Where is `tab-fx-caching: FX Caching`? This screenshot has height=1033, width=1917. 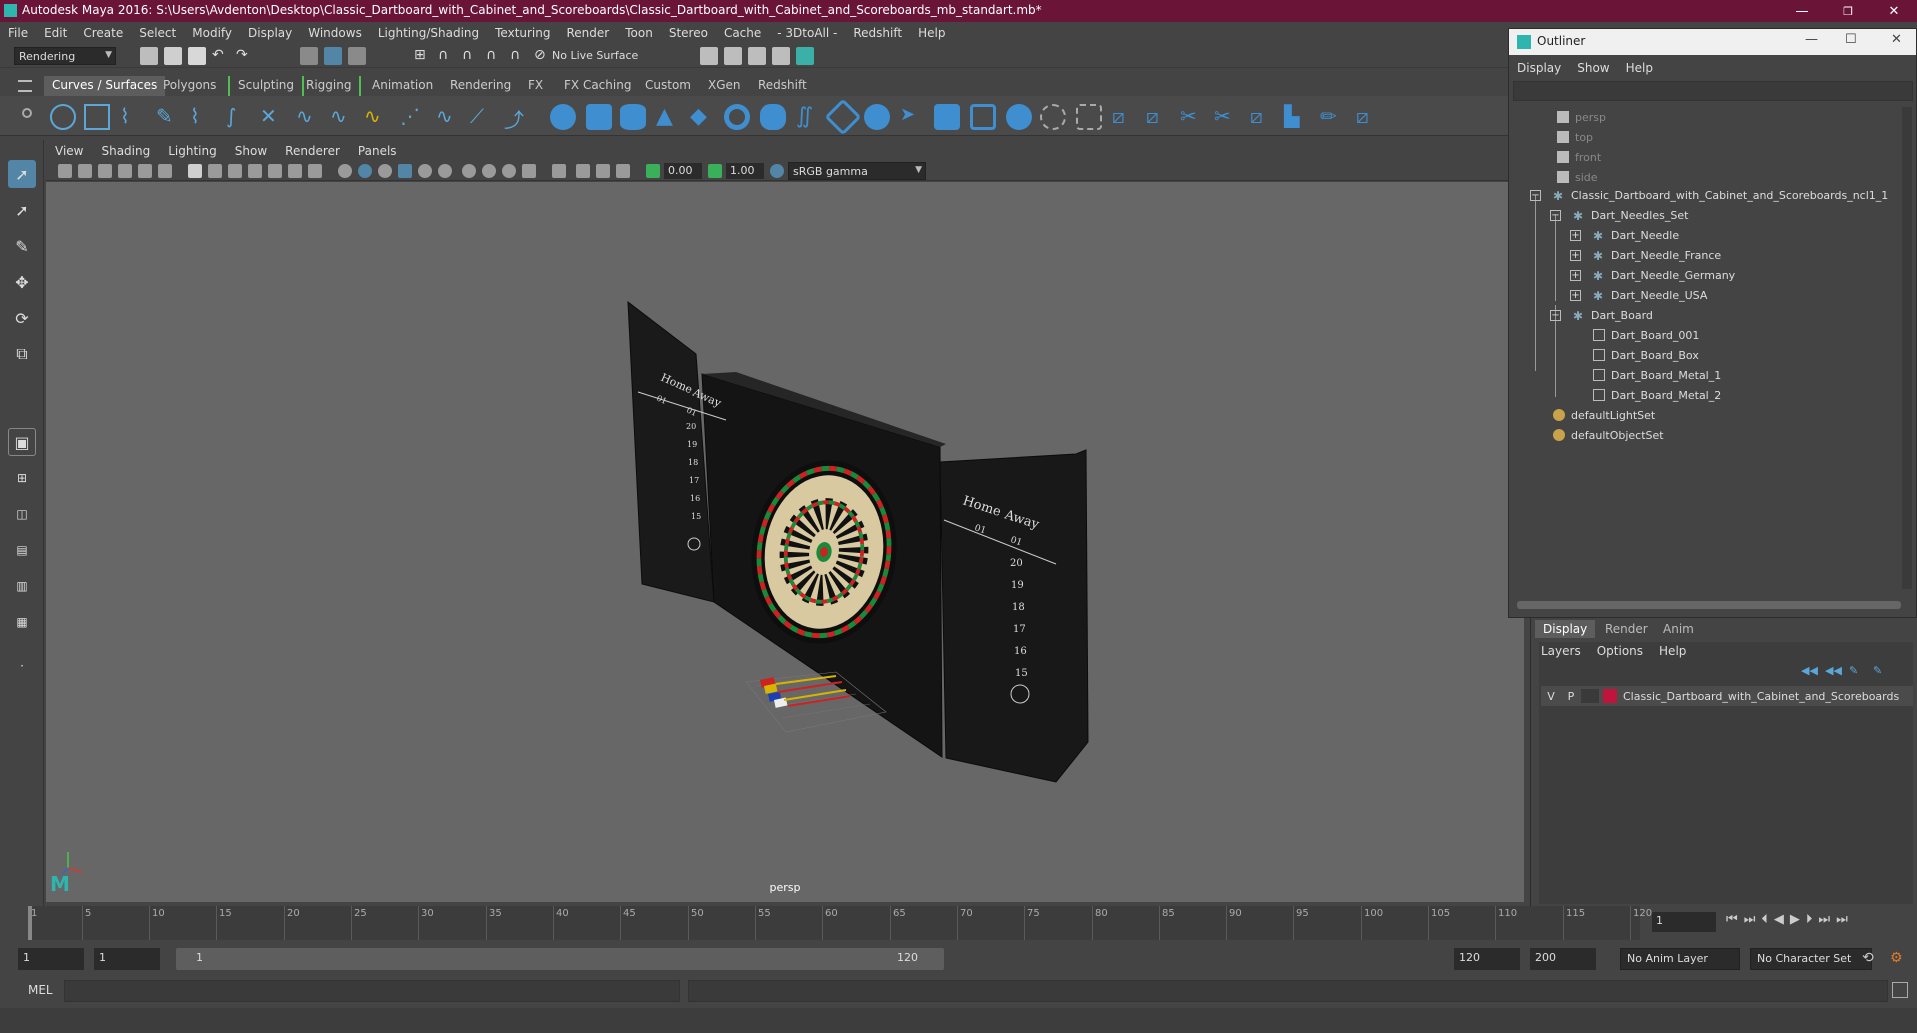
tab-fx-caching: FX Caching is located at coordinates (597, 86).